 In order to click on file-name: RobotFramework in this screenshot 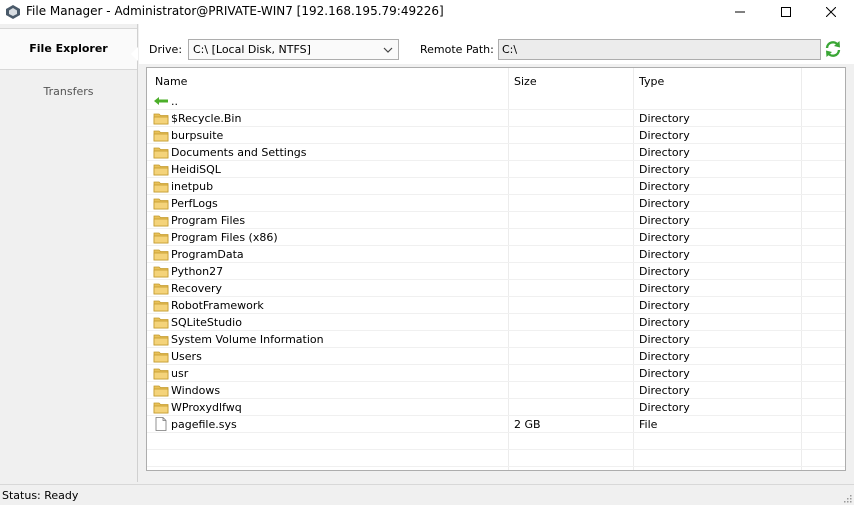, I will do `click(217, 305)`.